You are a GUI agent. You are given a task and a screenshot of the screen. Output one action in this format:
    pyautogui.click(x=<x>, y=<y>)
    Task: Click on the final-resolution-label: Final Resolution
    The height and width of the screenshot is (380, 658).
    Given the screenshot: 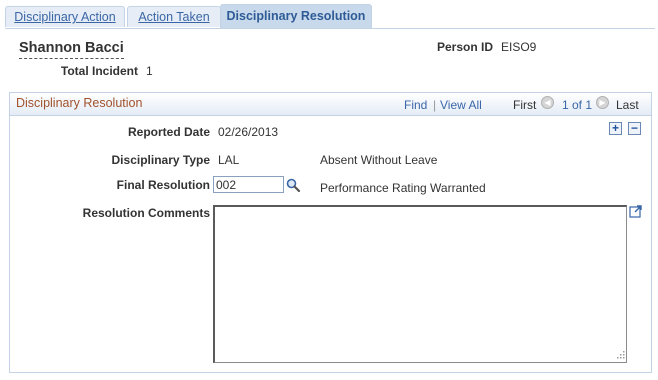 What is the action you would take?
    pyautogui.click(x=163, y=185)
    